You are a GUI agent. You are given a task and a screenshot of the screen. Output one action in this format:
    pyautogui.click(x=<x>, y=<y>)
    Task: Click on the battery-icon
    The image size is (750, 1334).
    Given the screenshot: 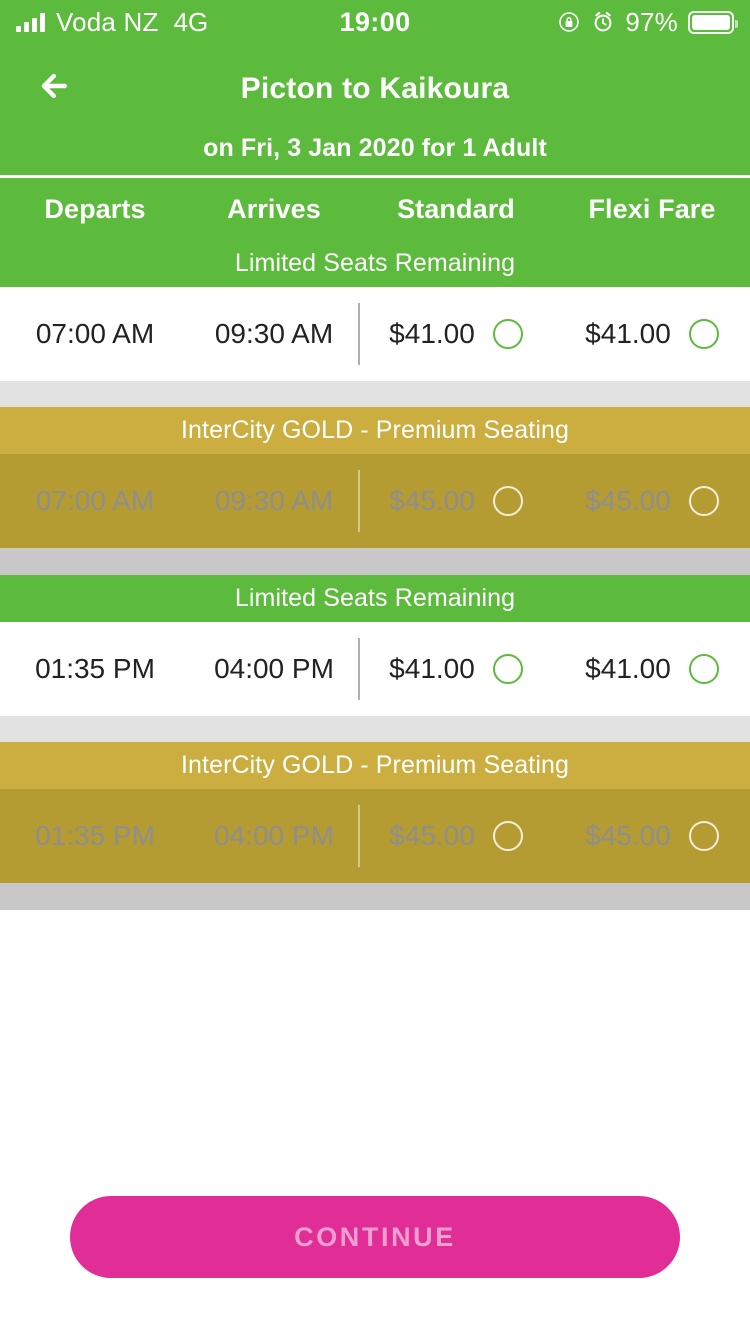 What is the action you would take?
    pyautogui.click(x=713, y=22)
    